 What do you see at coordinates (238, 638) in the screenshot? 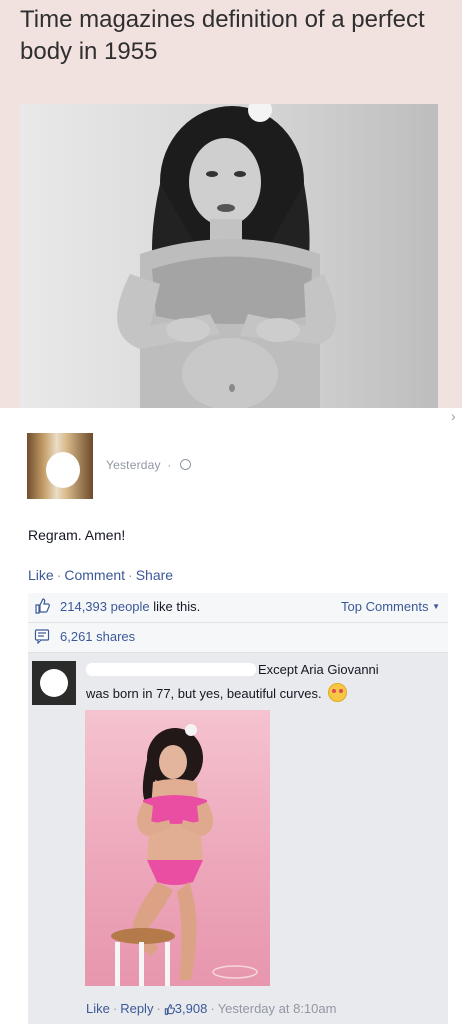
I see `shares-row: 6,261 shares` at bounding box center [238, 638].